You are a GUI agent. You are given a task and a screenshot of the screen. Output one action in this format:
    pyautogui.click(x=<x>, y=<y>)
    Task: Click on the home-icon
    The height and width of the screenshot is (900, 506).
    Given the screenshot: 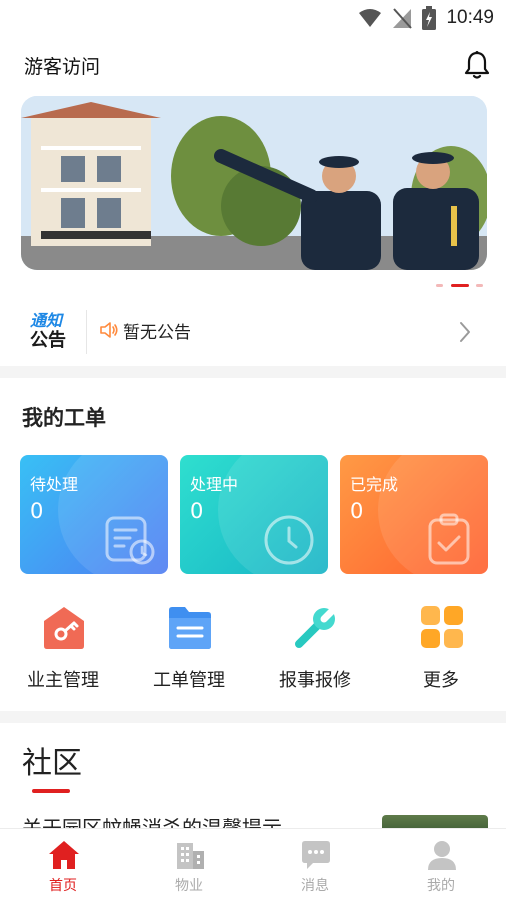 What is the action you would take?
    pyautogui.click(x=64, y=855)
    